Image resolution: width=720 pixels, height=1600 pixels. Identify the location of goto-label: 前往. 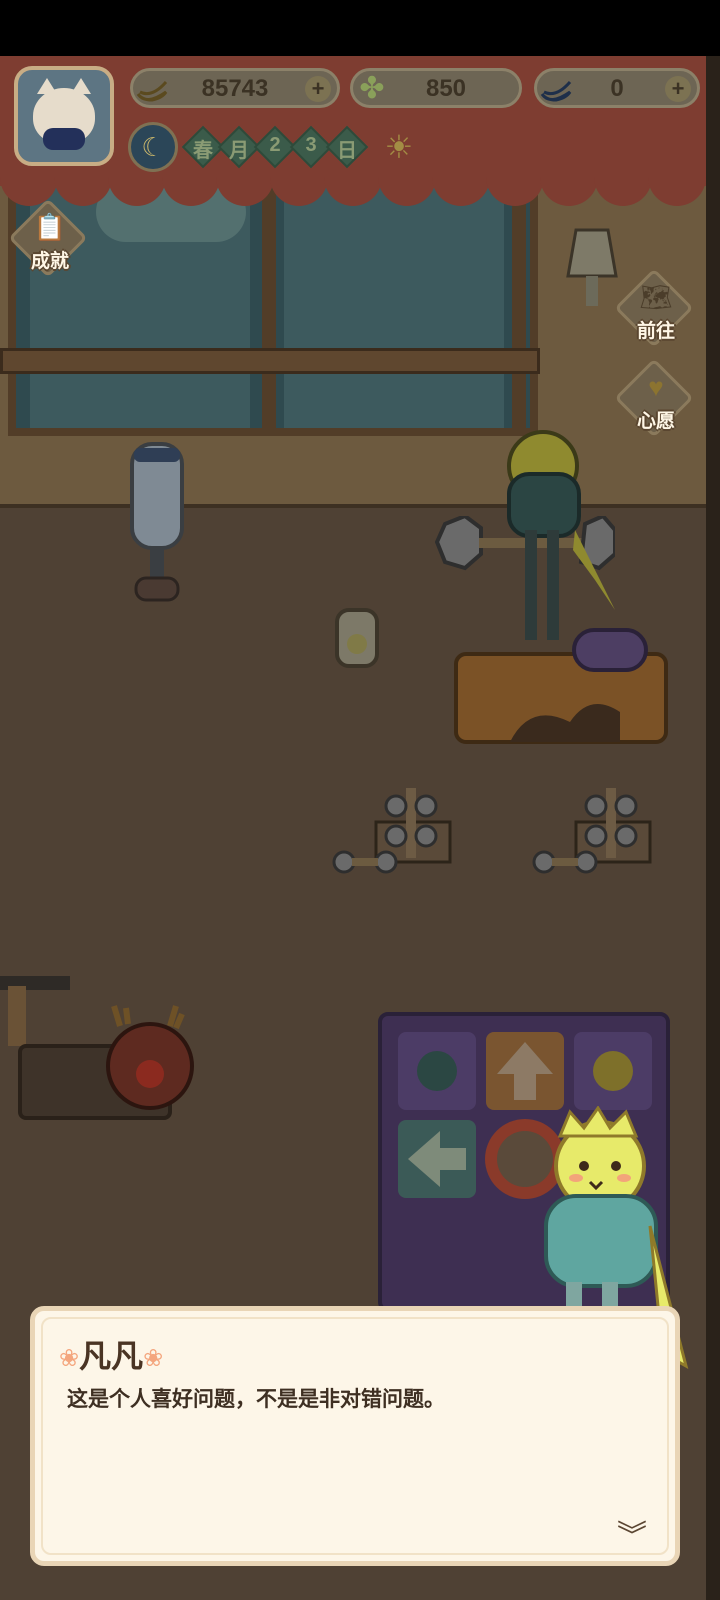
(655, 331).